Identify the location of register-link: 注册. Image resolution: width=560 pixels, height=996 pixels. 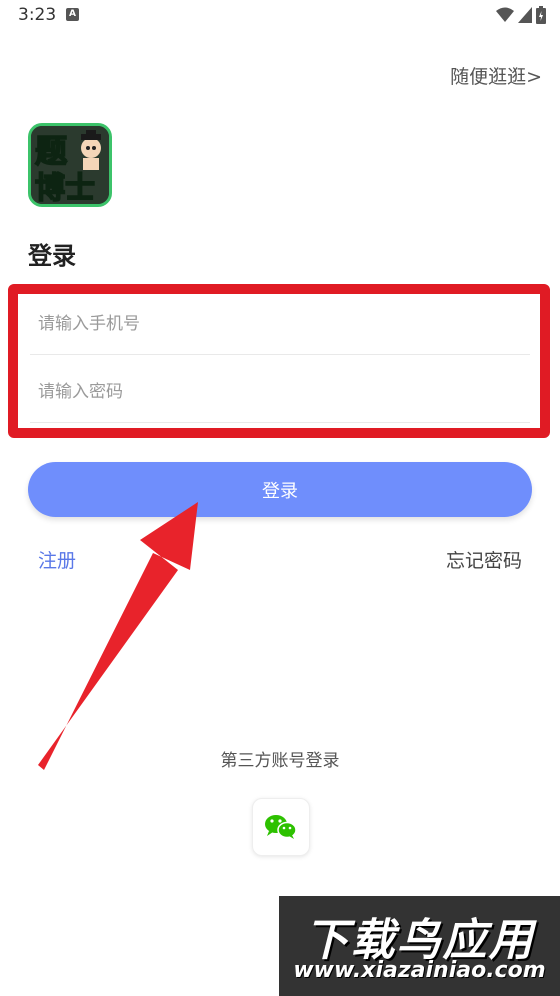
(57, 559).